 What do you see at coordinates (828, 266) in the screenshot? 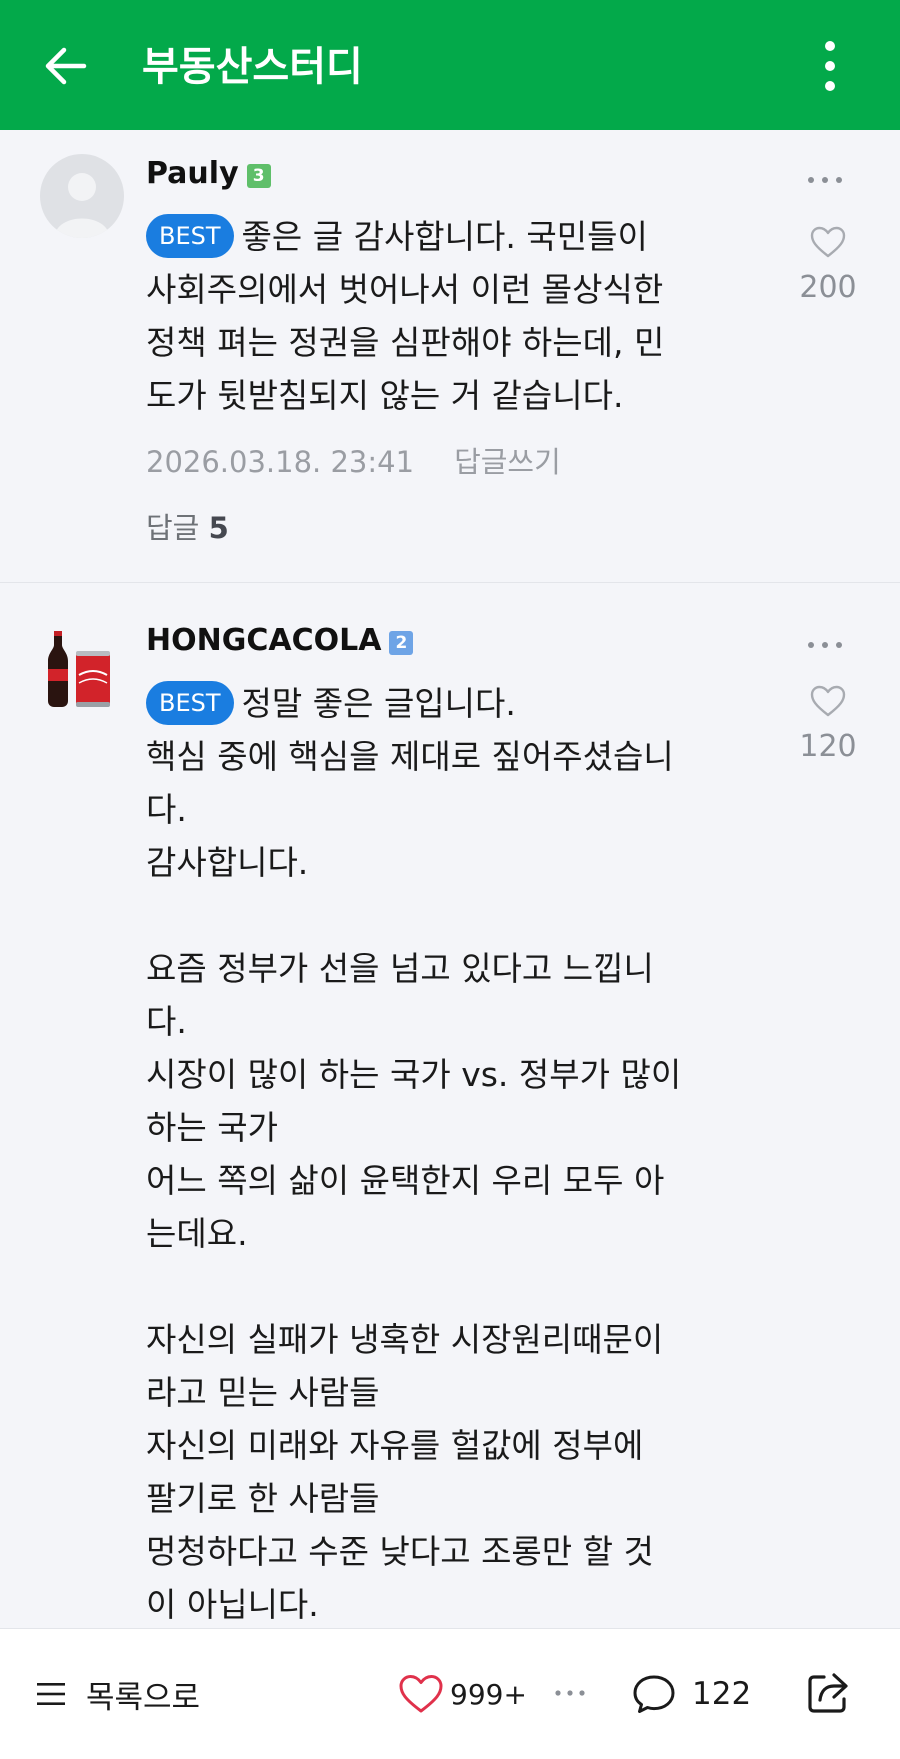
I see `comment-like: 200` at bounding box center [828, 266].